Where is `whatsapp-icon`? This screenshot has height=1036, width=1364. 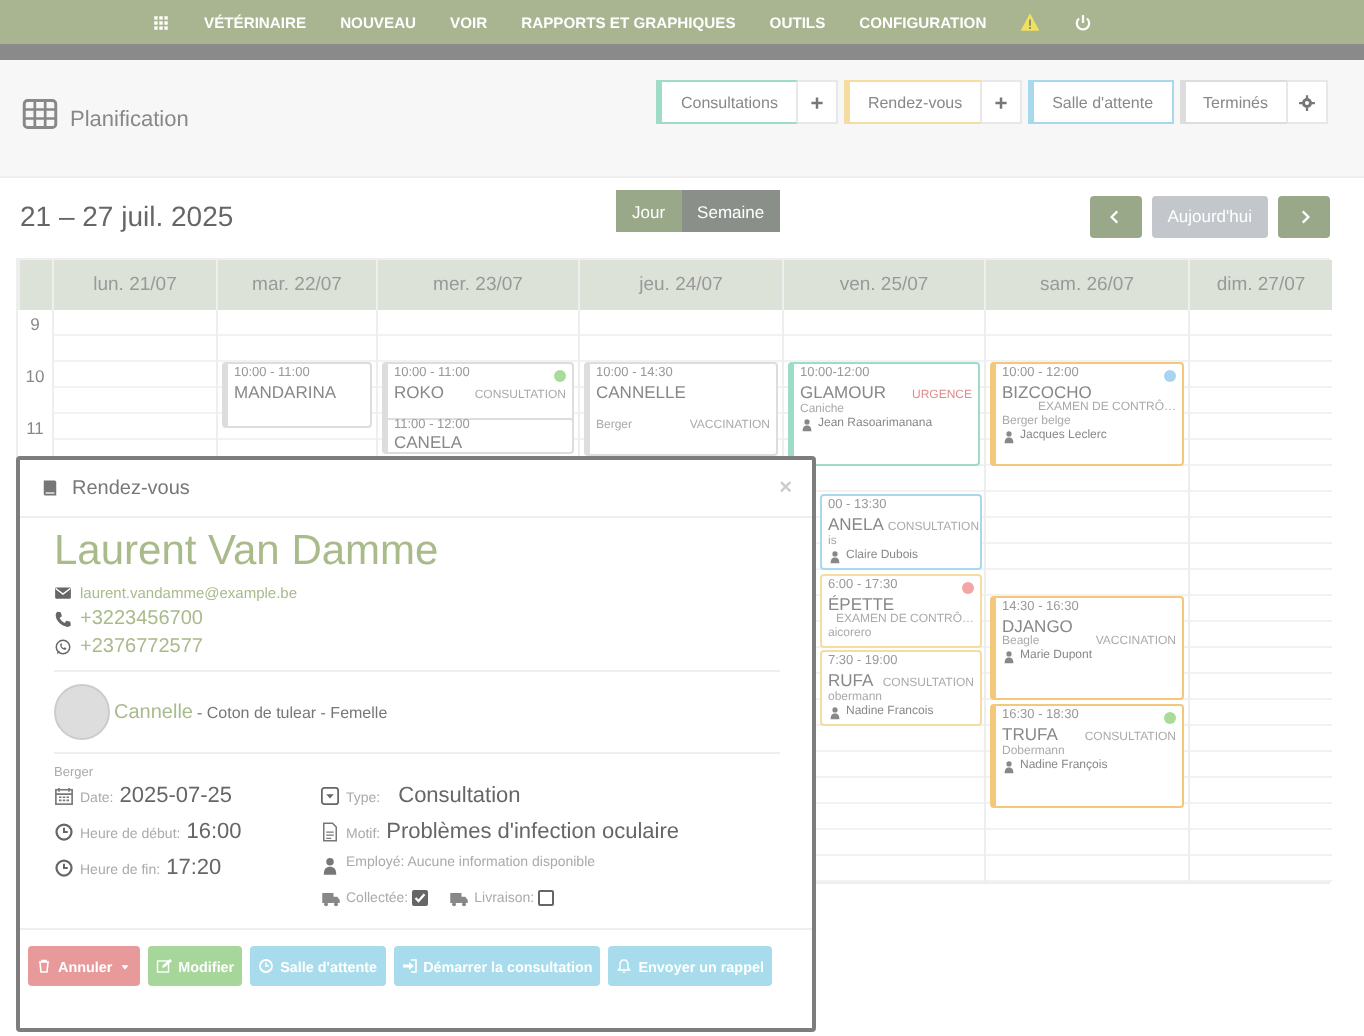 whatsapp-icon is located at coordinates (63, 647).